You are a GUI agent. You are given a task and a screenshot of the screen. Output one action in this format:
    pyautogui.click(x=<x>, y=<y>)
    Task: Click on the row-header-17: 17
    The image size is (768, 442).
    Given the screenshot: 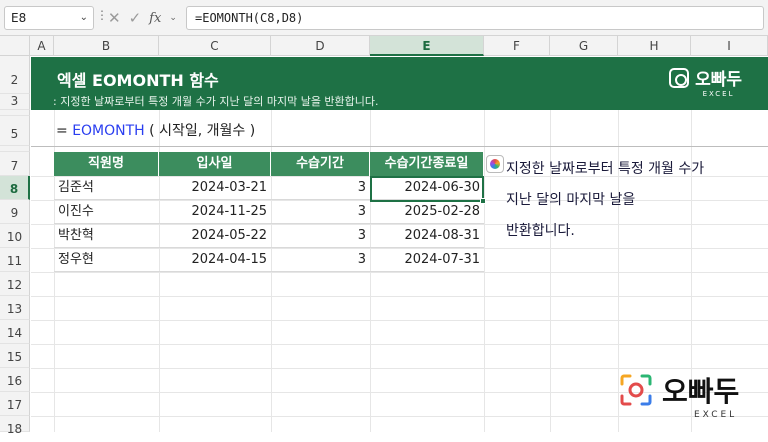 What is the action you would take?
    pyautogui.click(x=15, y=404)
    